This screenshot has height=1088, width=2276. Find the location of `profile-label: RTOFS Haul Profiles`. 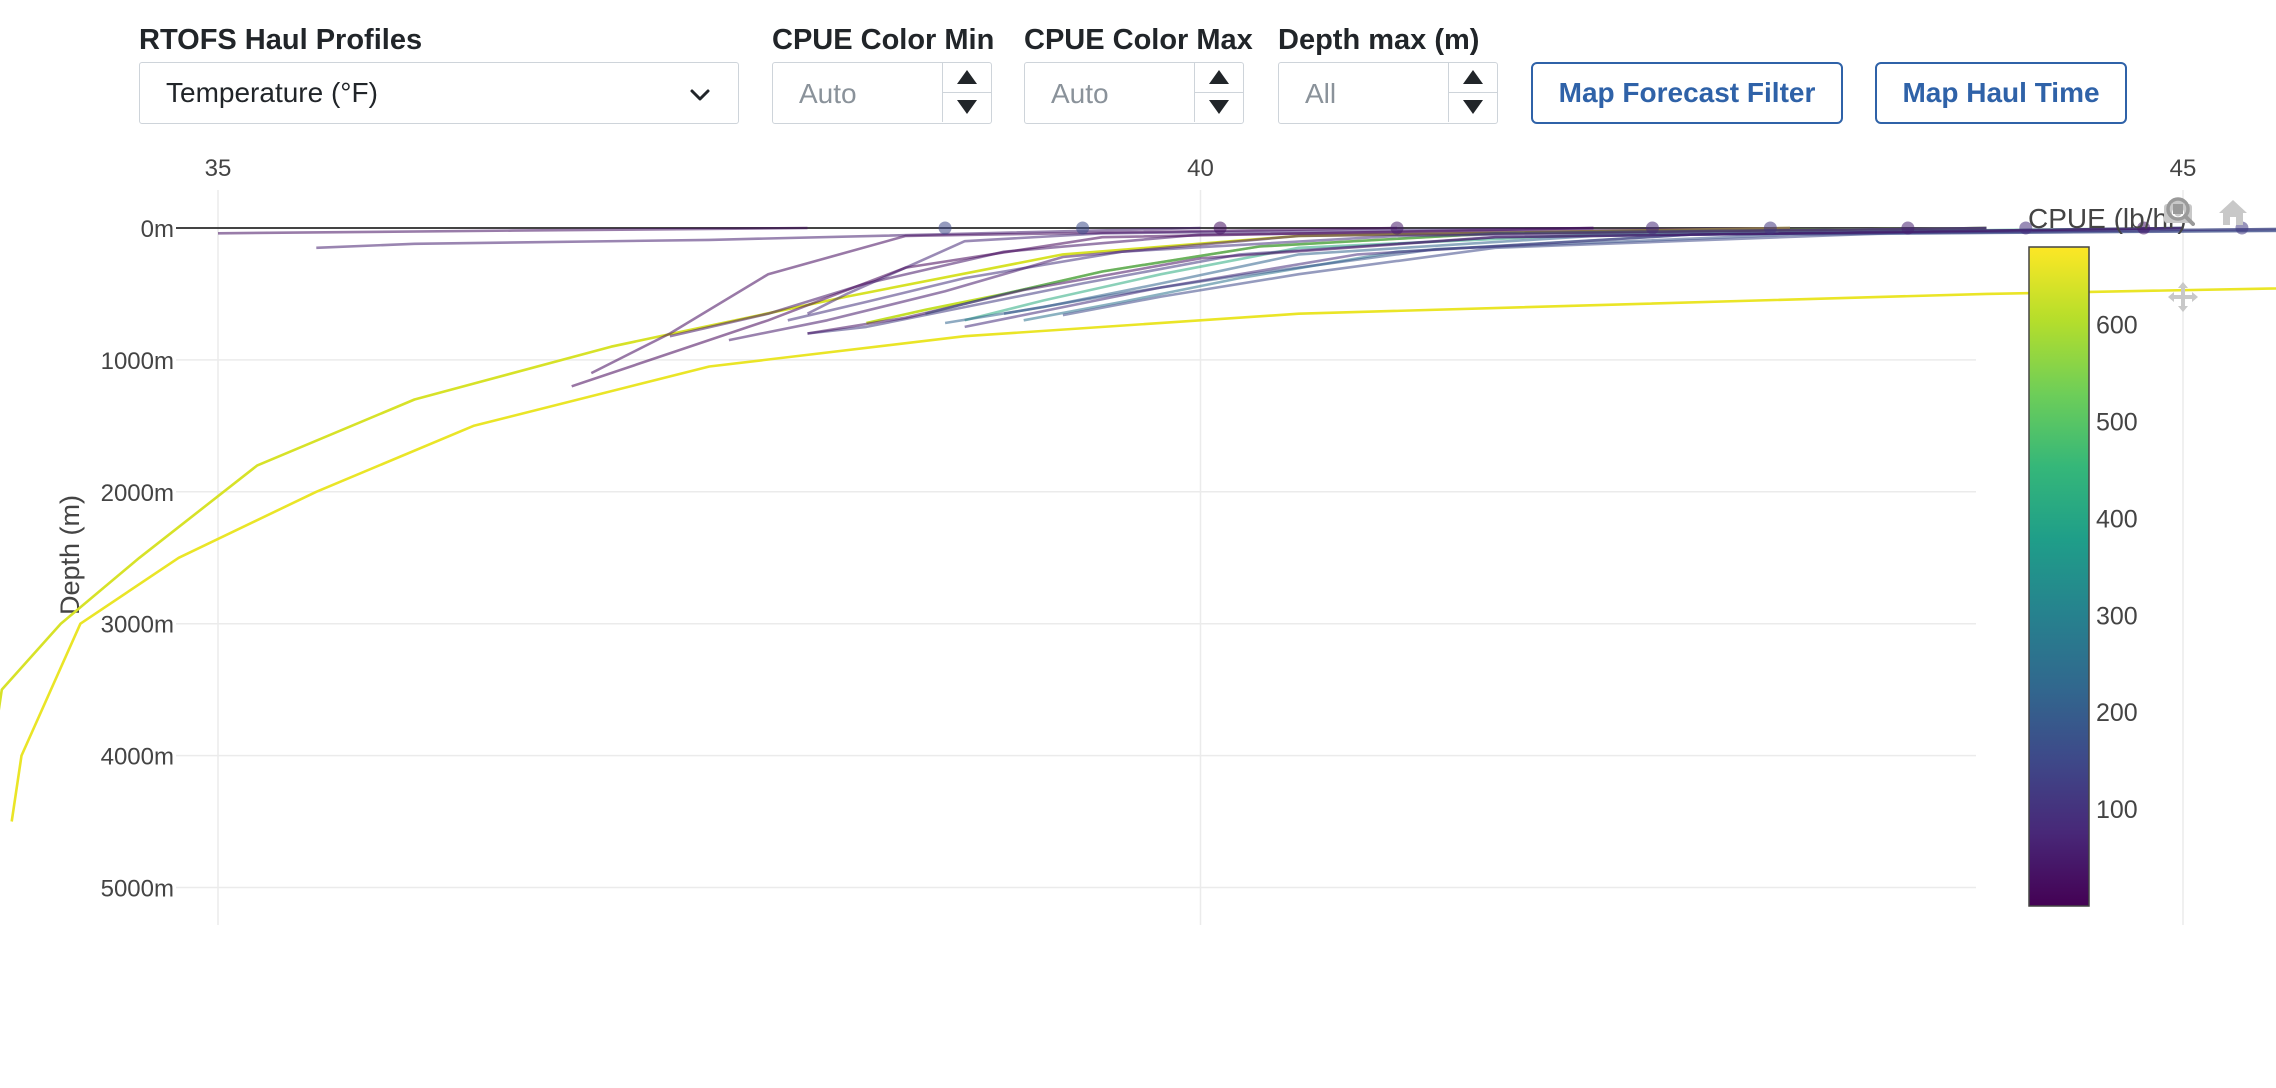

profile-label: RTOFS Haul Profiles is located at coordinates (281, 40).